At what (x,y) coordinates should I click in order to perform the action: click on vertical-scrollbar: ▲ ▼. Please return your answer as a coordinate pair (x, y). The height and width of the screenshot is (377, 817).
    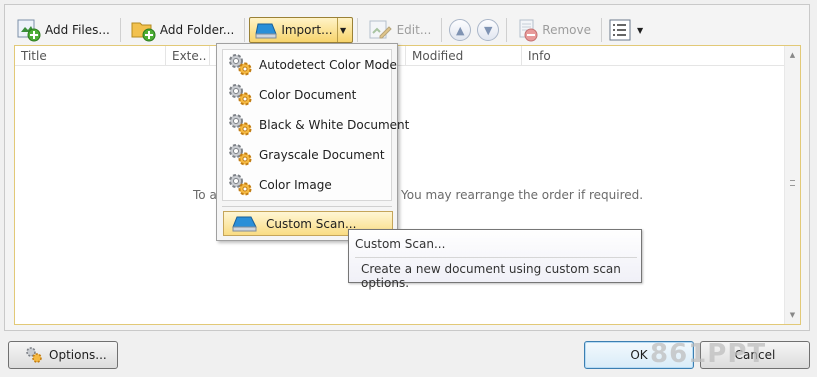
    Looking at the image, I should click on (792, 185).